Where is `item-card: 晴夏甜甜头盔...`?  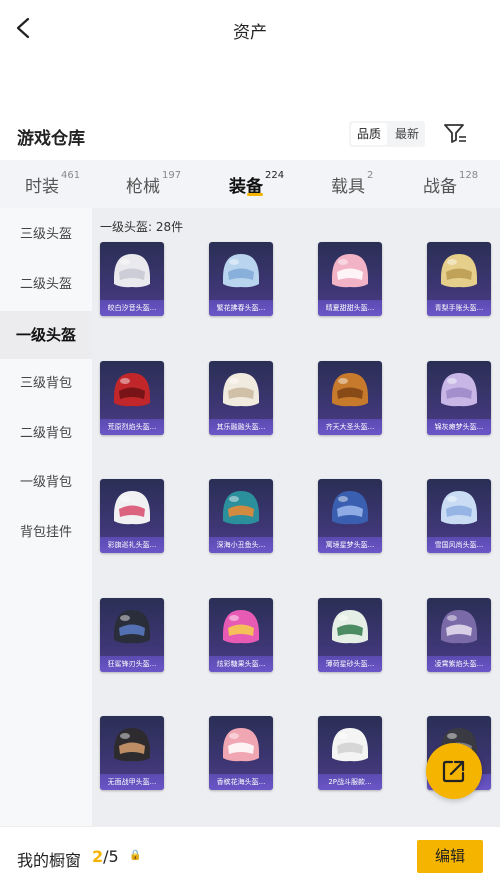
item-card: 晴夏甜甜头盔... is located at coordinates (350, 279).